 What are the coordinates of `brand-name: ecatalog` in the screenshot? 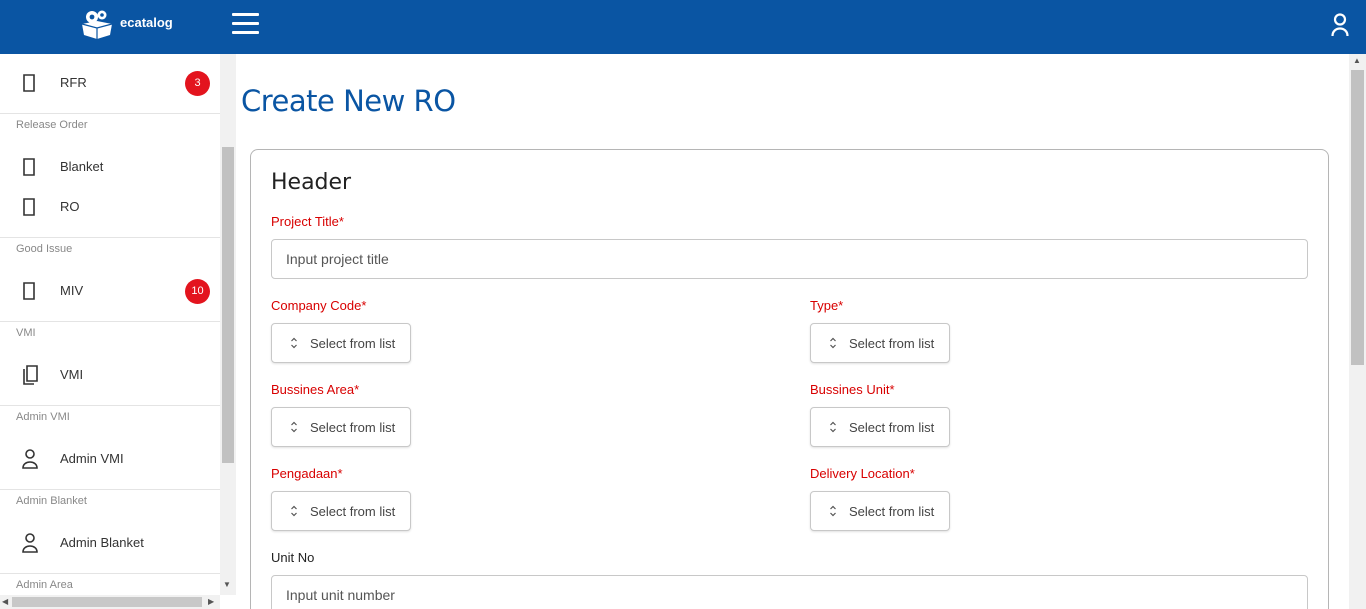 It's located at (146, 22).